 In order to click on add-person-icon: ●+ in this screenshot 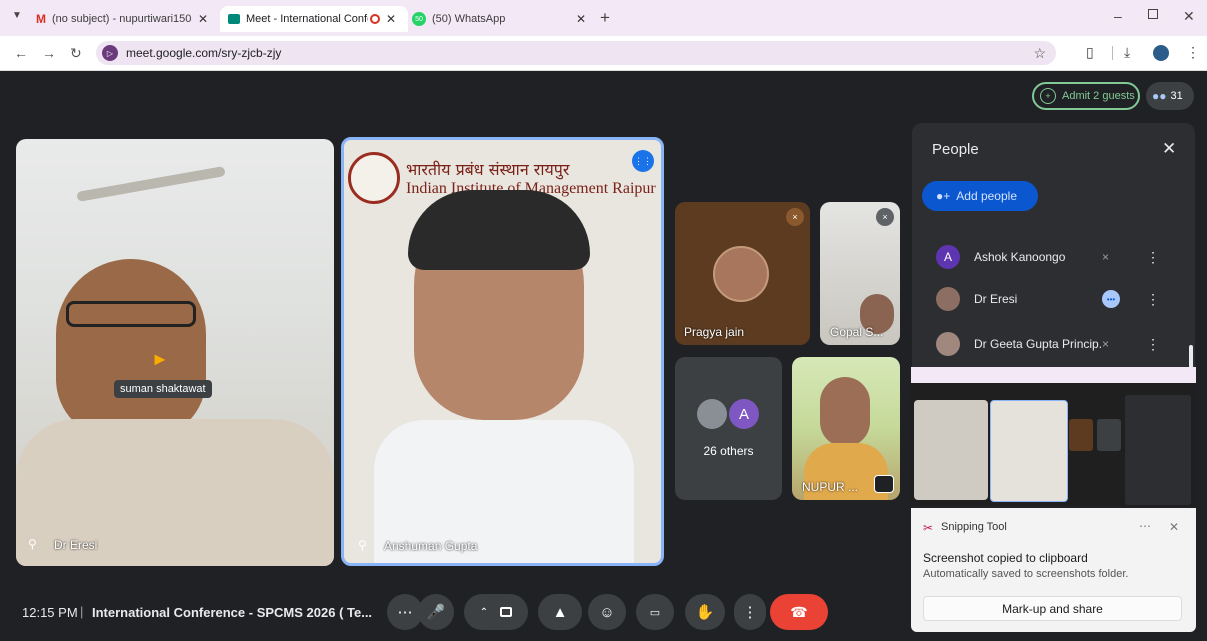, I will do `click(943, 196)`.